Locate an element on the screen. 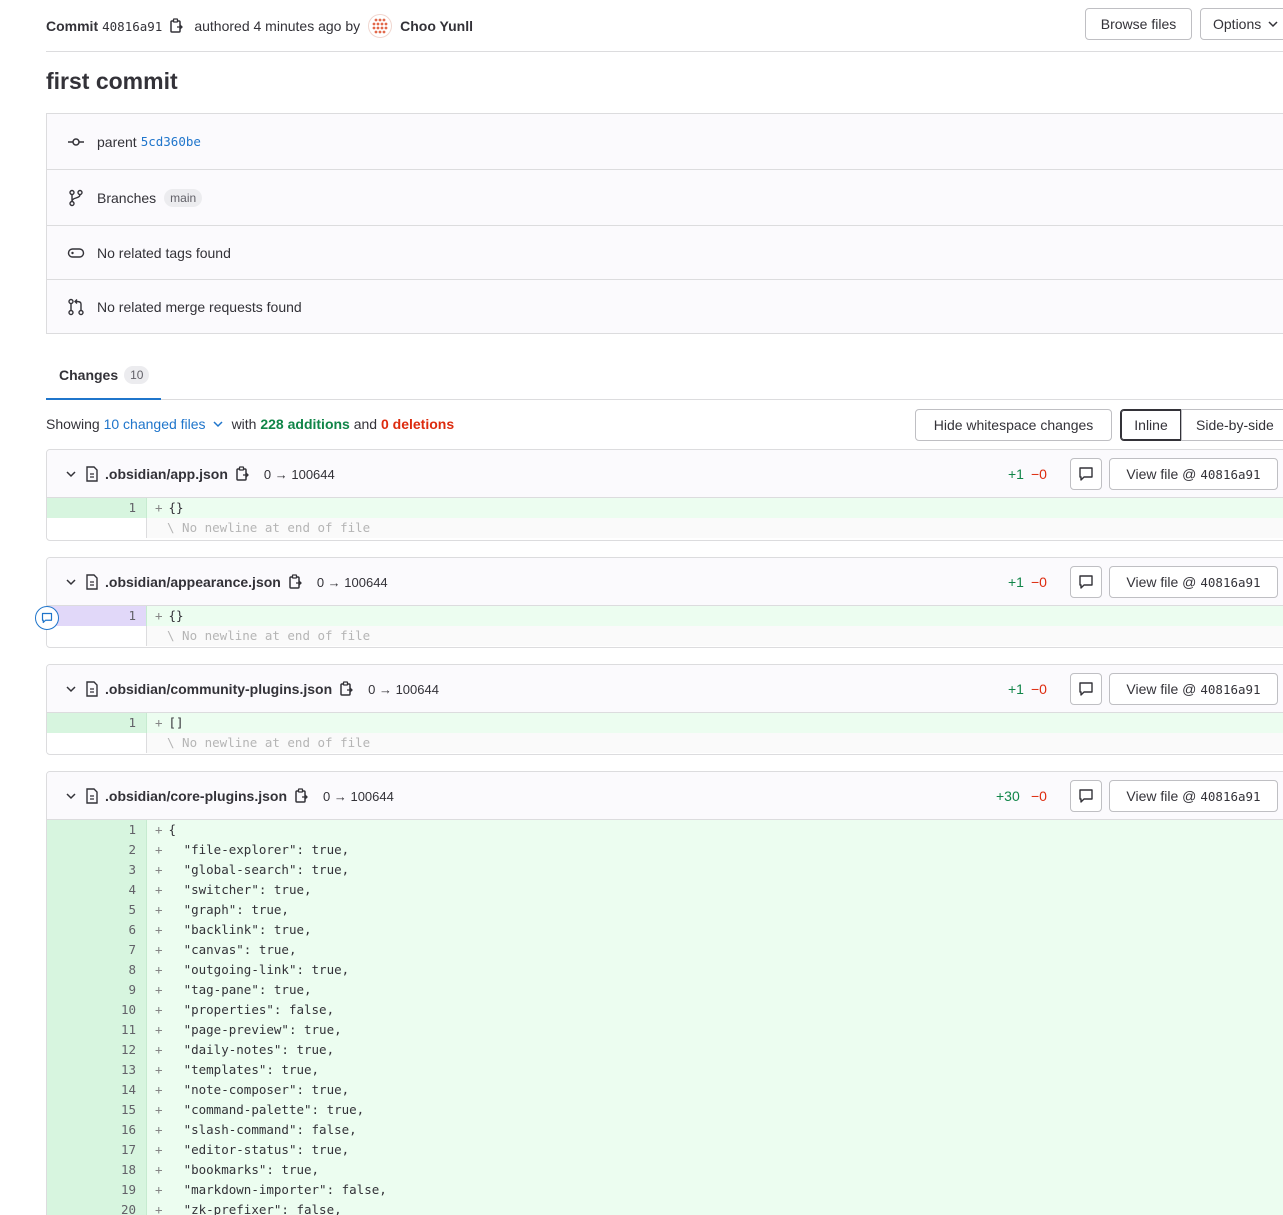 This screenshot has height=1215, width=1283. line-number: 9 is located at coordinates (97, 990).